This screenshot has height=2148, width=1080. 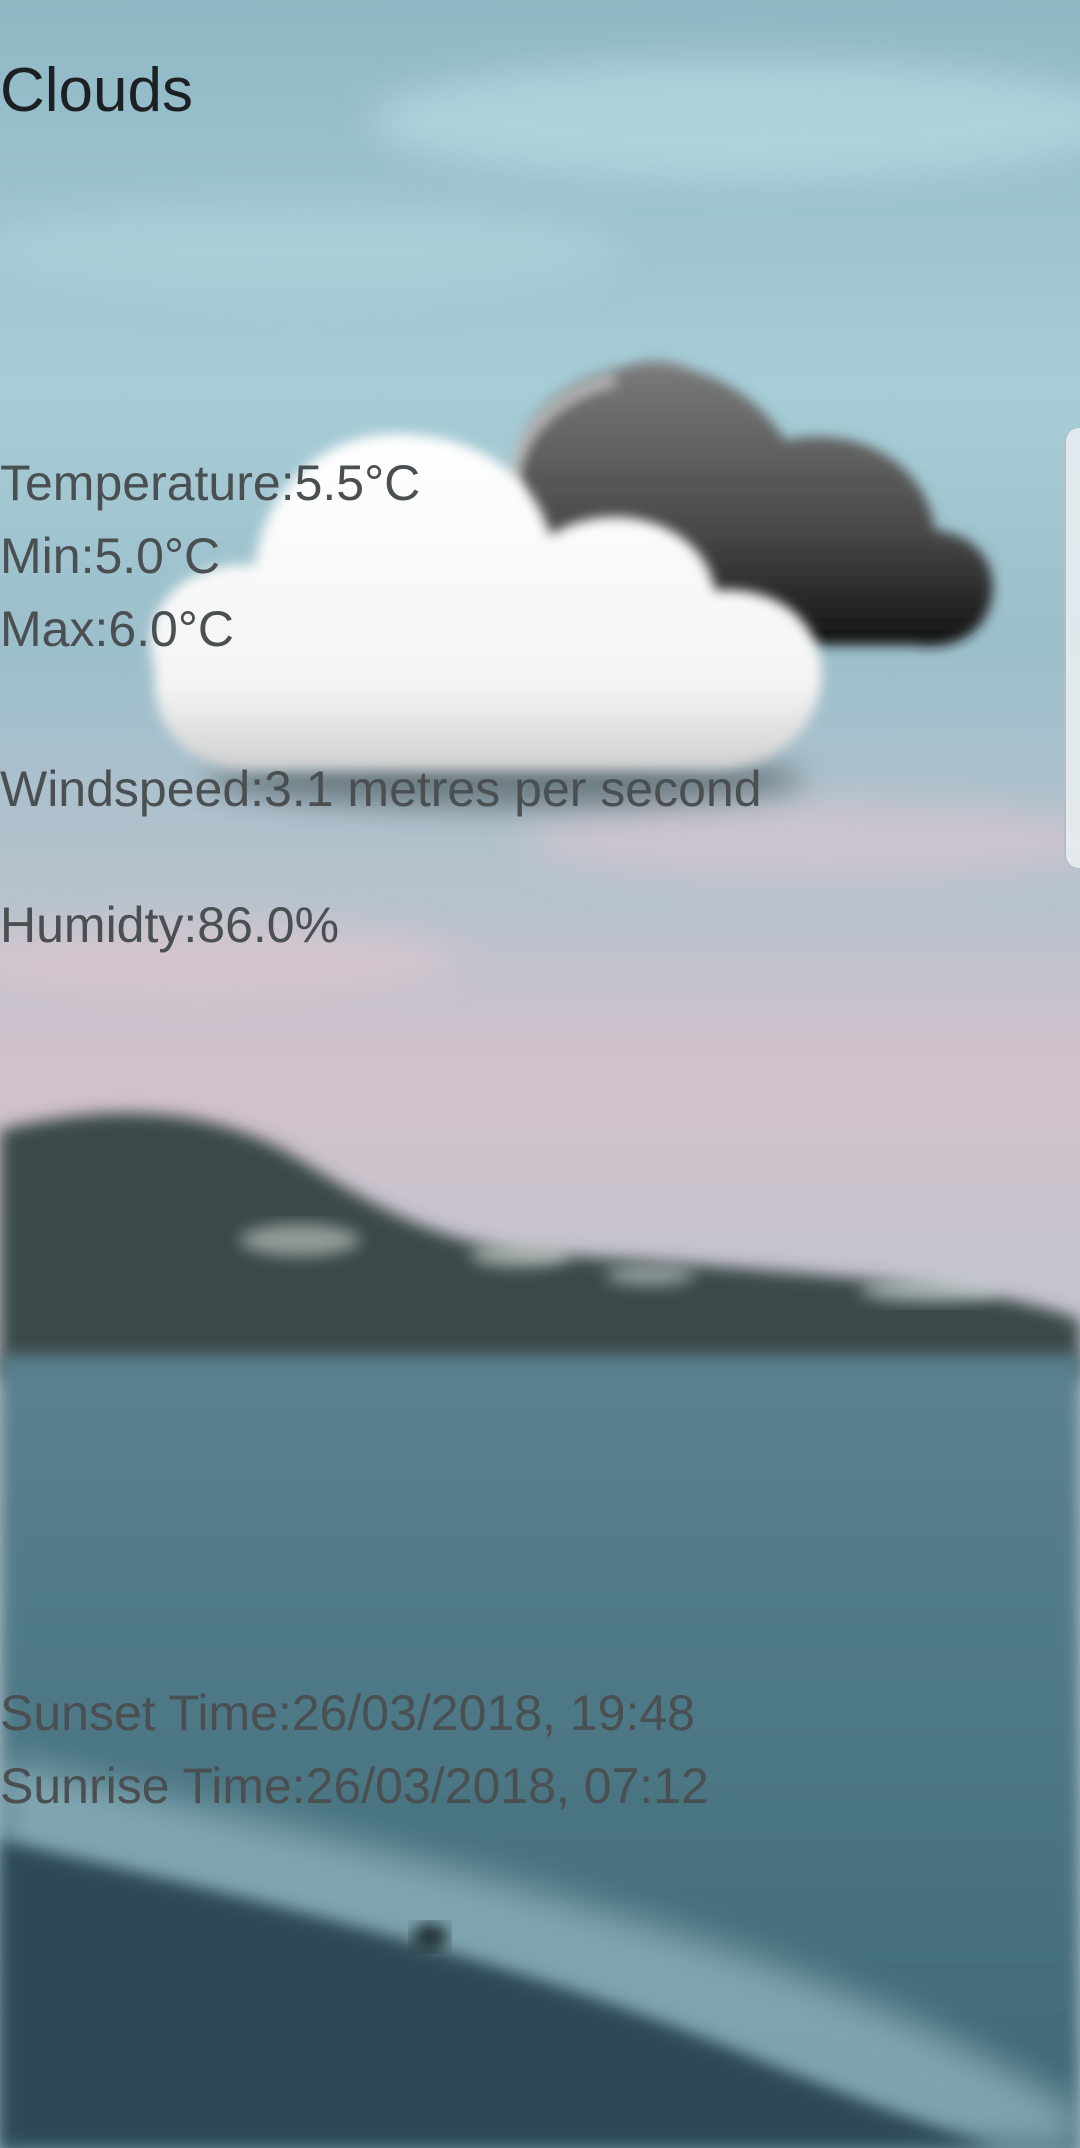 What do you see at coordinates (96, 90) in the screenshot?
I see `weather-condition-title: Clouds` at bounding box center [96, 90].